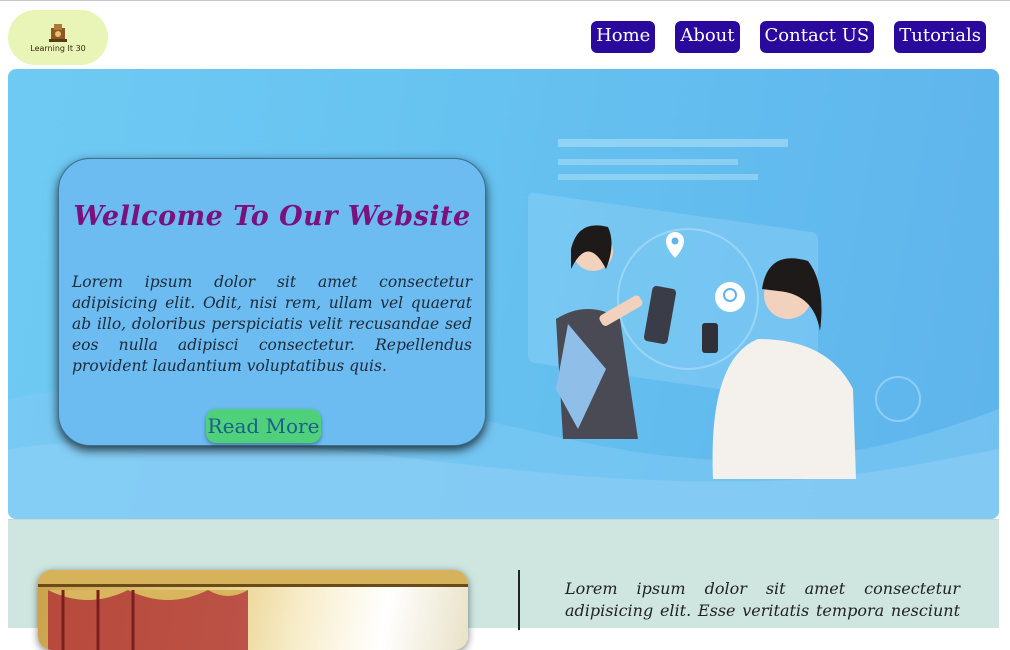  Describe the element at coordinates (730, 297) in the screenshot. I see `support-chat-icon` at that location.